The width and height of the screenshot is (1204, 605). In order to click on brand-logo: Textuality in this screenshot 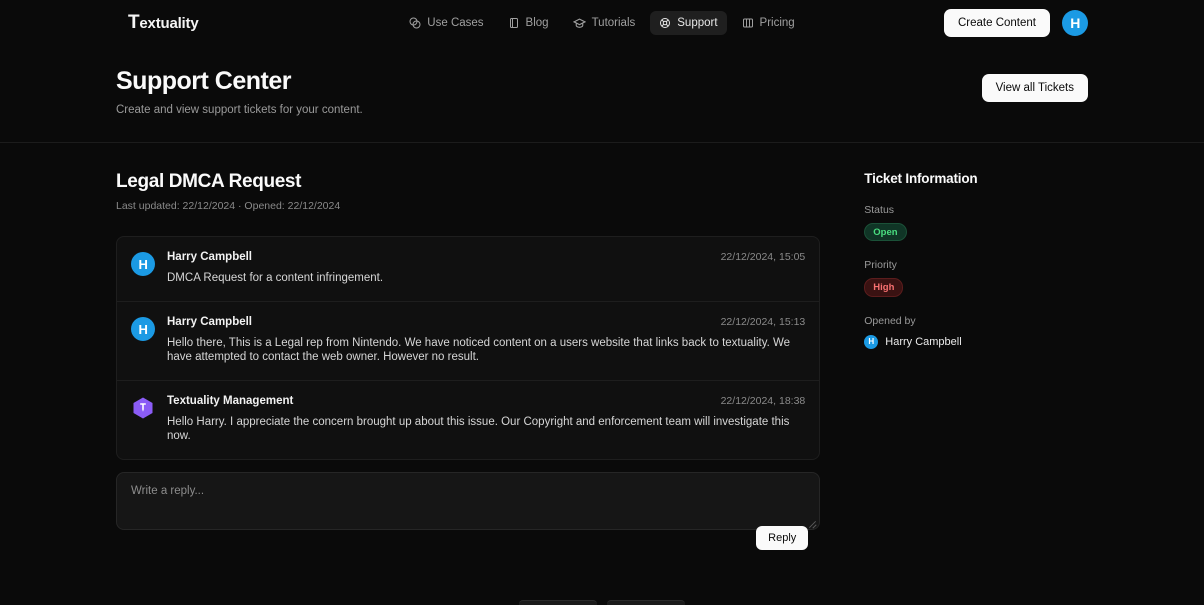, I will do `click(163, 23)`.